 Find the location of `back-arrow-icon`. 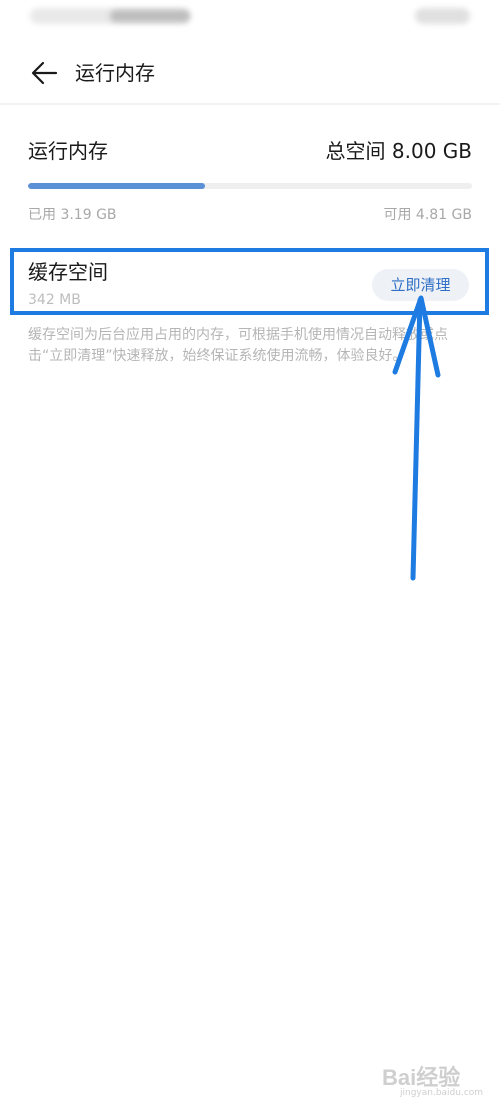

back-arrow-icon is located at coordinates (44, 73).